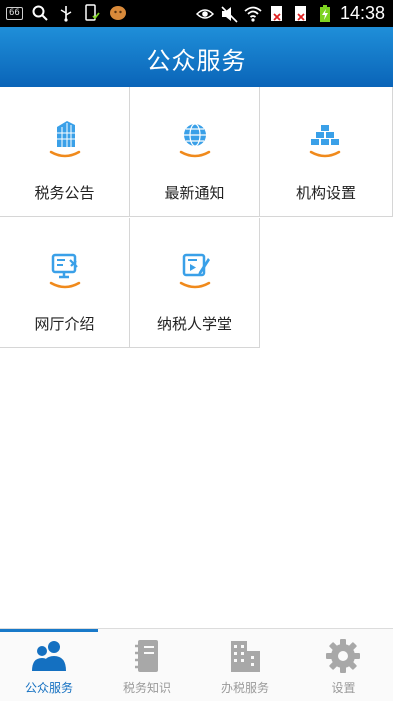  What do you see at coordinates (49, 656) in the screenshot?
I see `people-icon` at bounding box center [49, 656].